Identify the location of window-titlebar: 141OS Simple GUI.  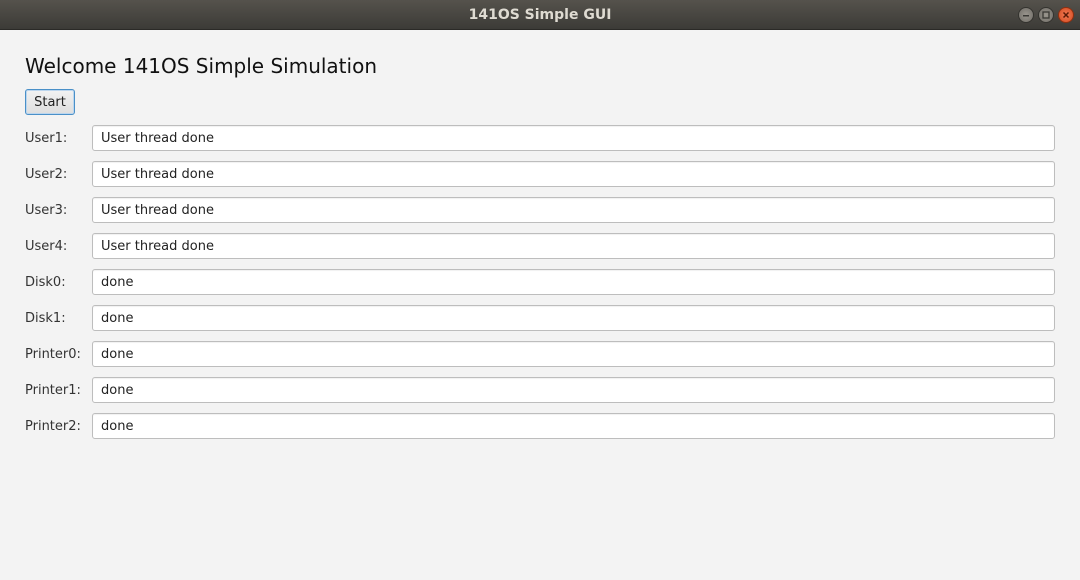
(540, 15).